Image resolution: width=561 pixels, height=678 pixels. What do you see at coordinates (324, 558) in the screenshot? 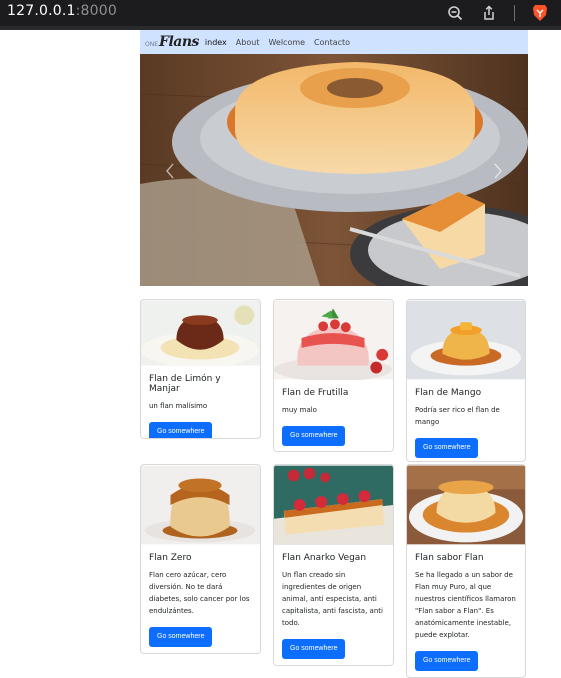
I see `card-title: Flan Anarko Vegan` at bounding box center [324, 558].